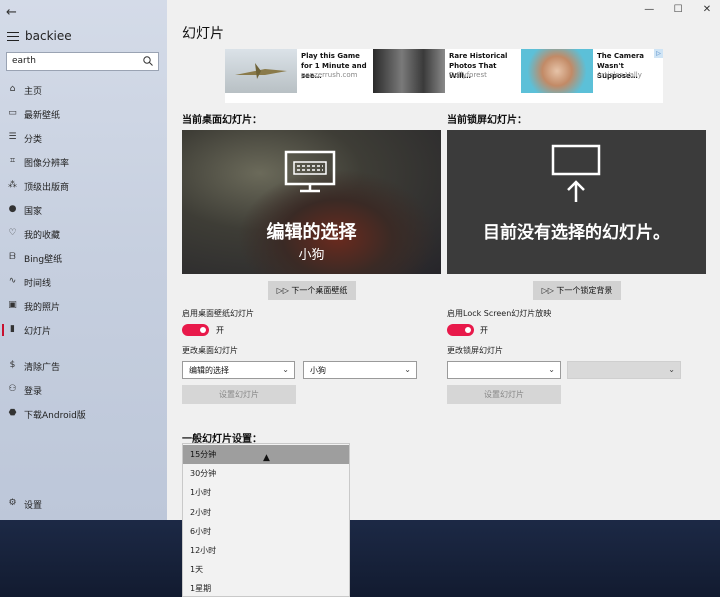 The width and height of the screenshot is (720, 597). I want to click on desktop-slideshow-preview: 编辑的选择 小狗, so click(311, 202).